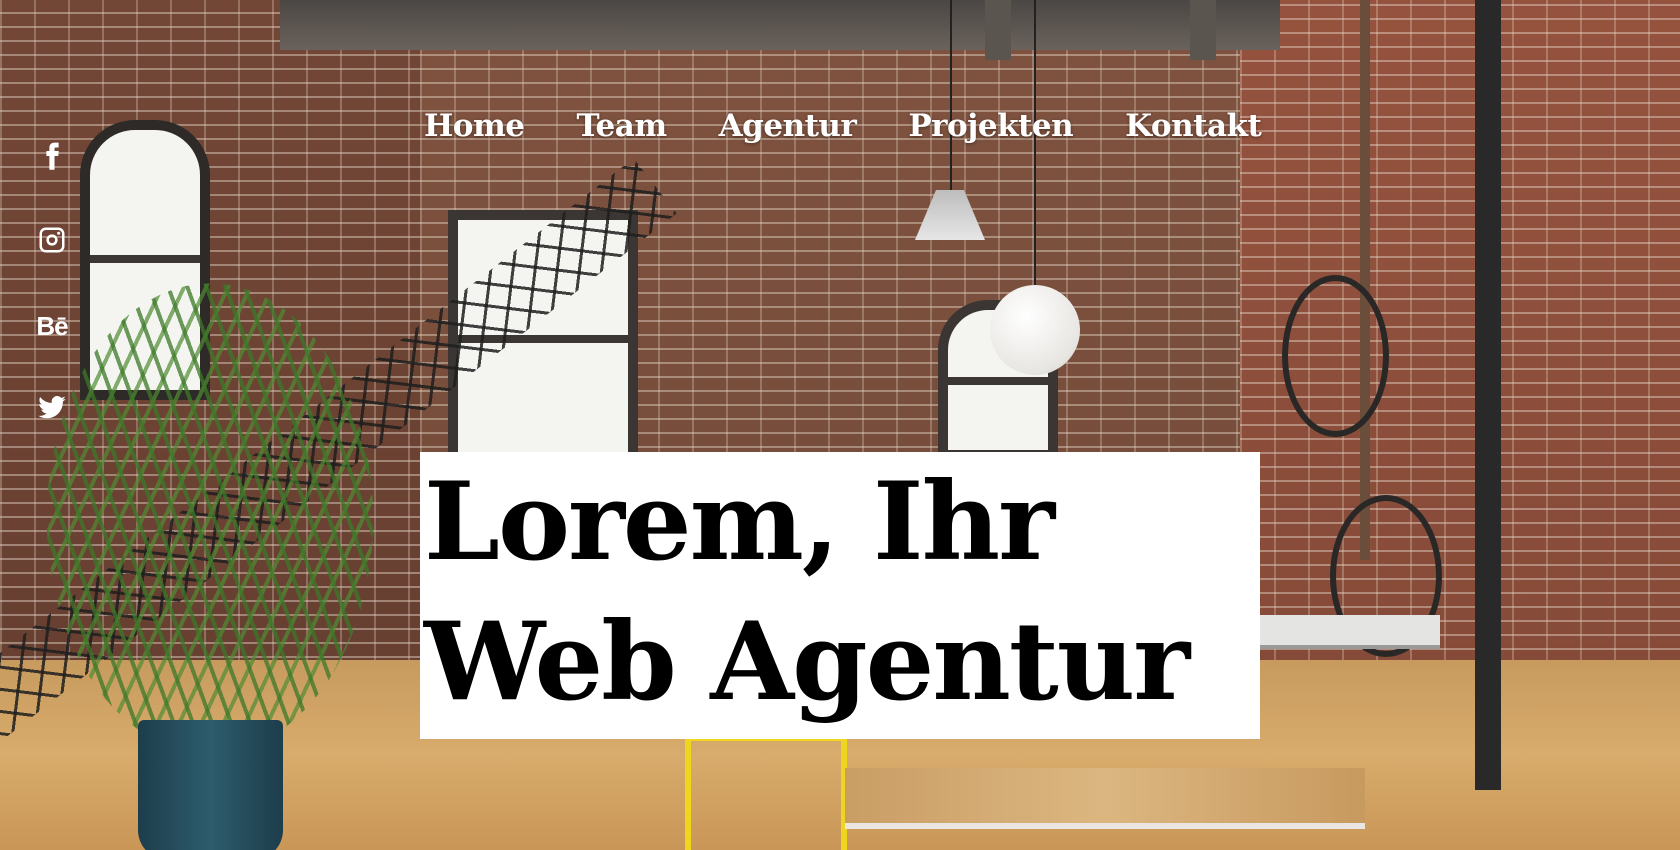 This screenshot has width=1680, height=850. What do you see at coordinates (1335, 356) in the screenshot?
I see `bicycle-wheel` at bounding box center [1335, 356].